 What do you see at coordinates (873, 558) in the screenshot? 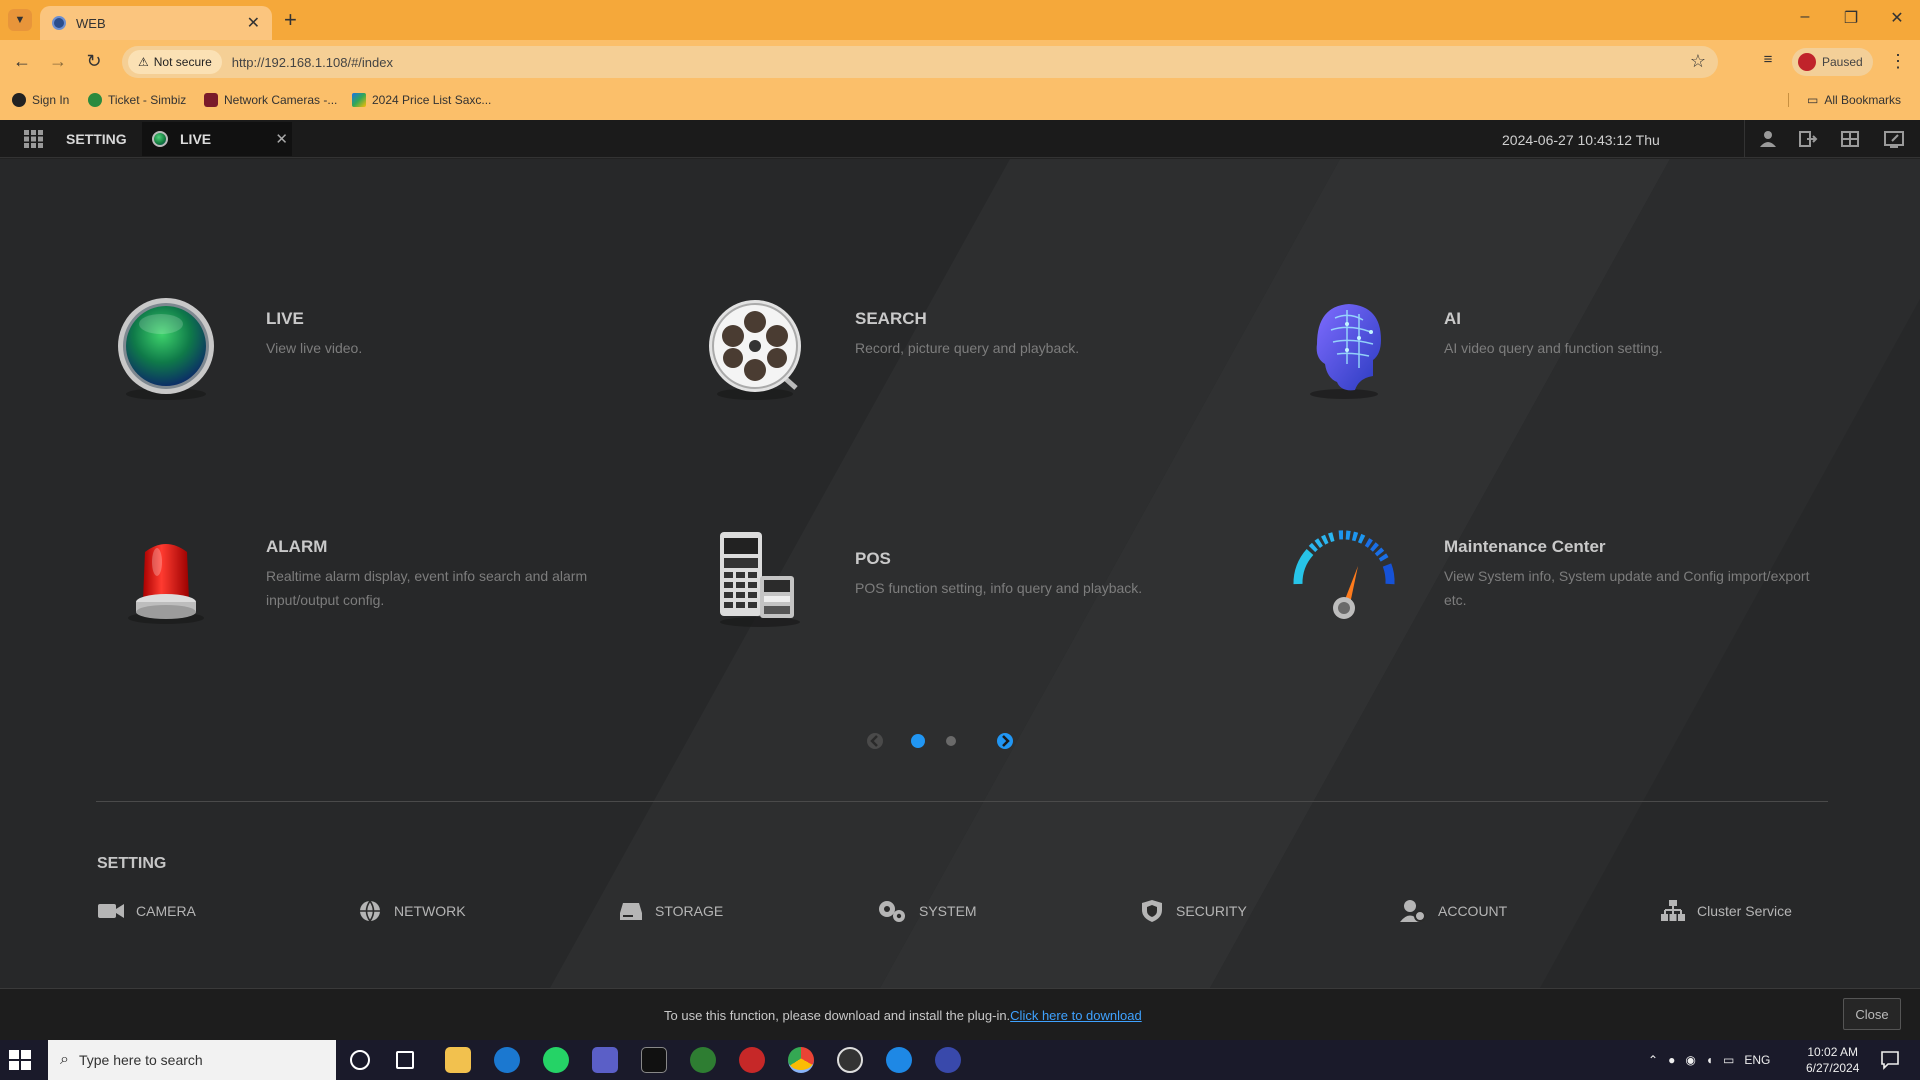
I see `module-title: POS` at bounding box center [873, 558].